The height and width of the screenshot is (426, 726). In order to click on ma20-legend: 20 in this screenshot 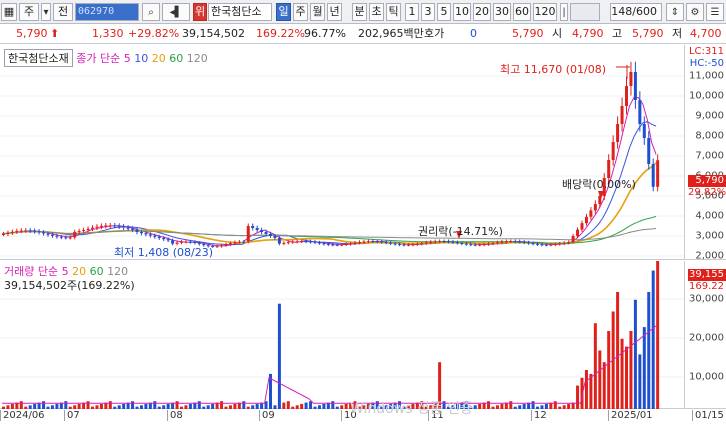, I will do `click(158, 58)`.